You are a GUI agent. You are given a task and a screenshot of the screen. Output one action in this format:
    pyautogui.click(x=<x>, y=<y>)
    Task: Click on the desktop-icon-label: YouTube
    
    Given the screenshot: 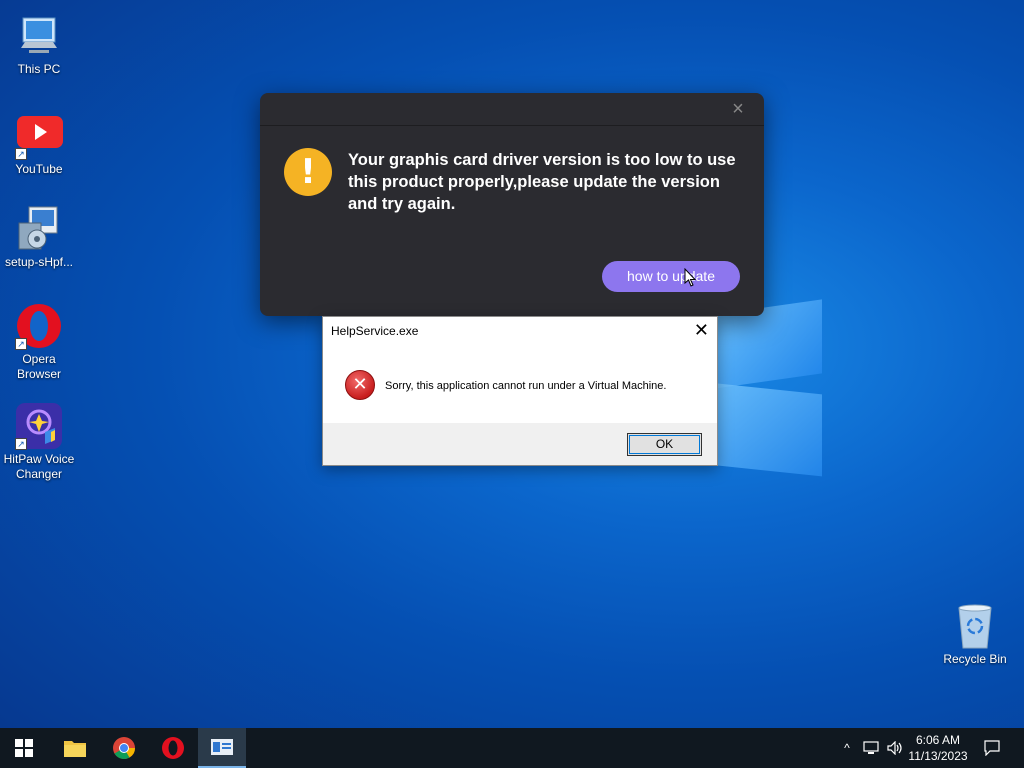 What is the action you would take?
    pyautogui.click(x=39, y=169)
    